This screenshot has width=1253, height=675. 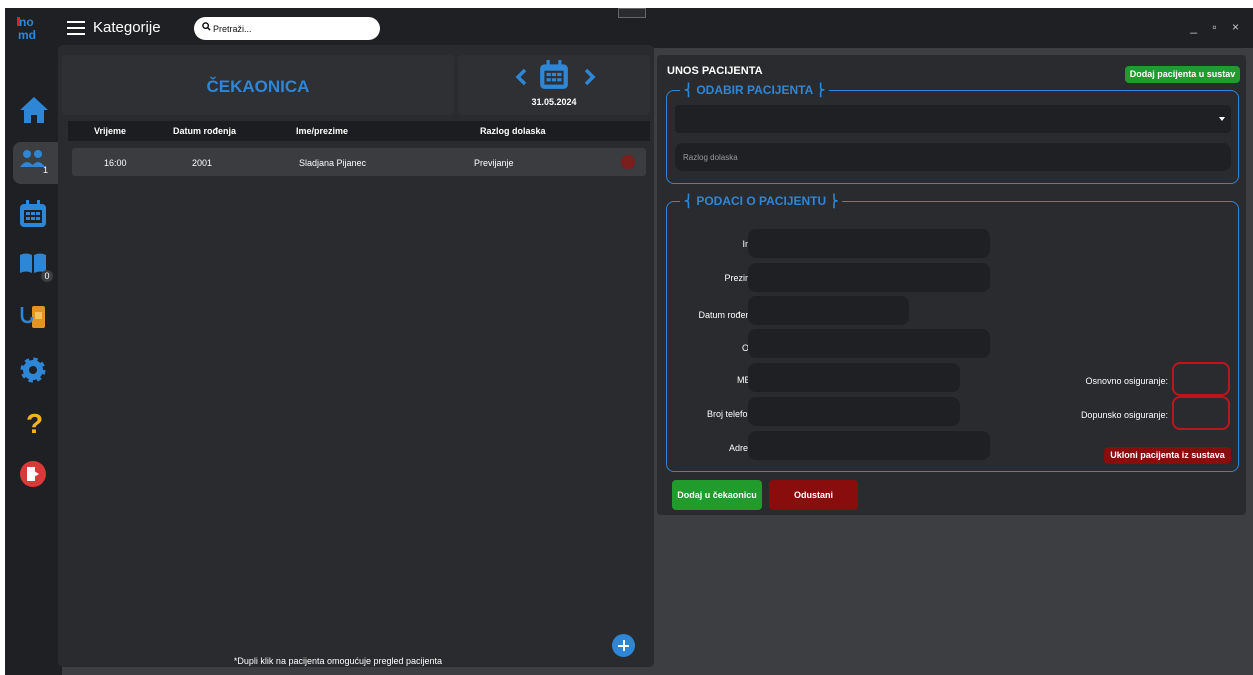 I want to click on reason-input, so click(x=953, y=157).